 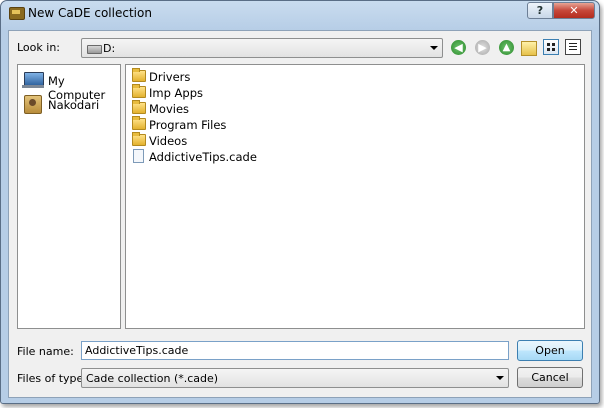 I want to click on look-in-value: D:, so click(x=109, y=48).